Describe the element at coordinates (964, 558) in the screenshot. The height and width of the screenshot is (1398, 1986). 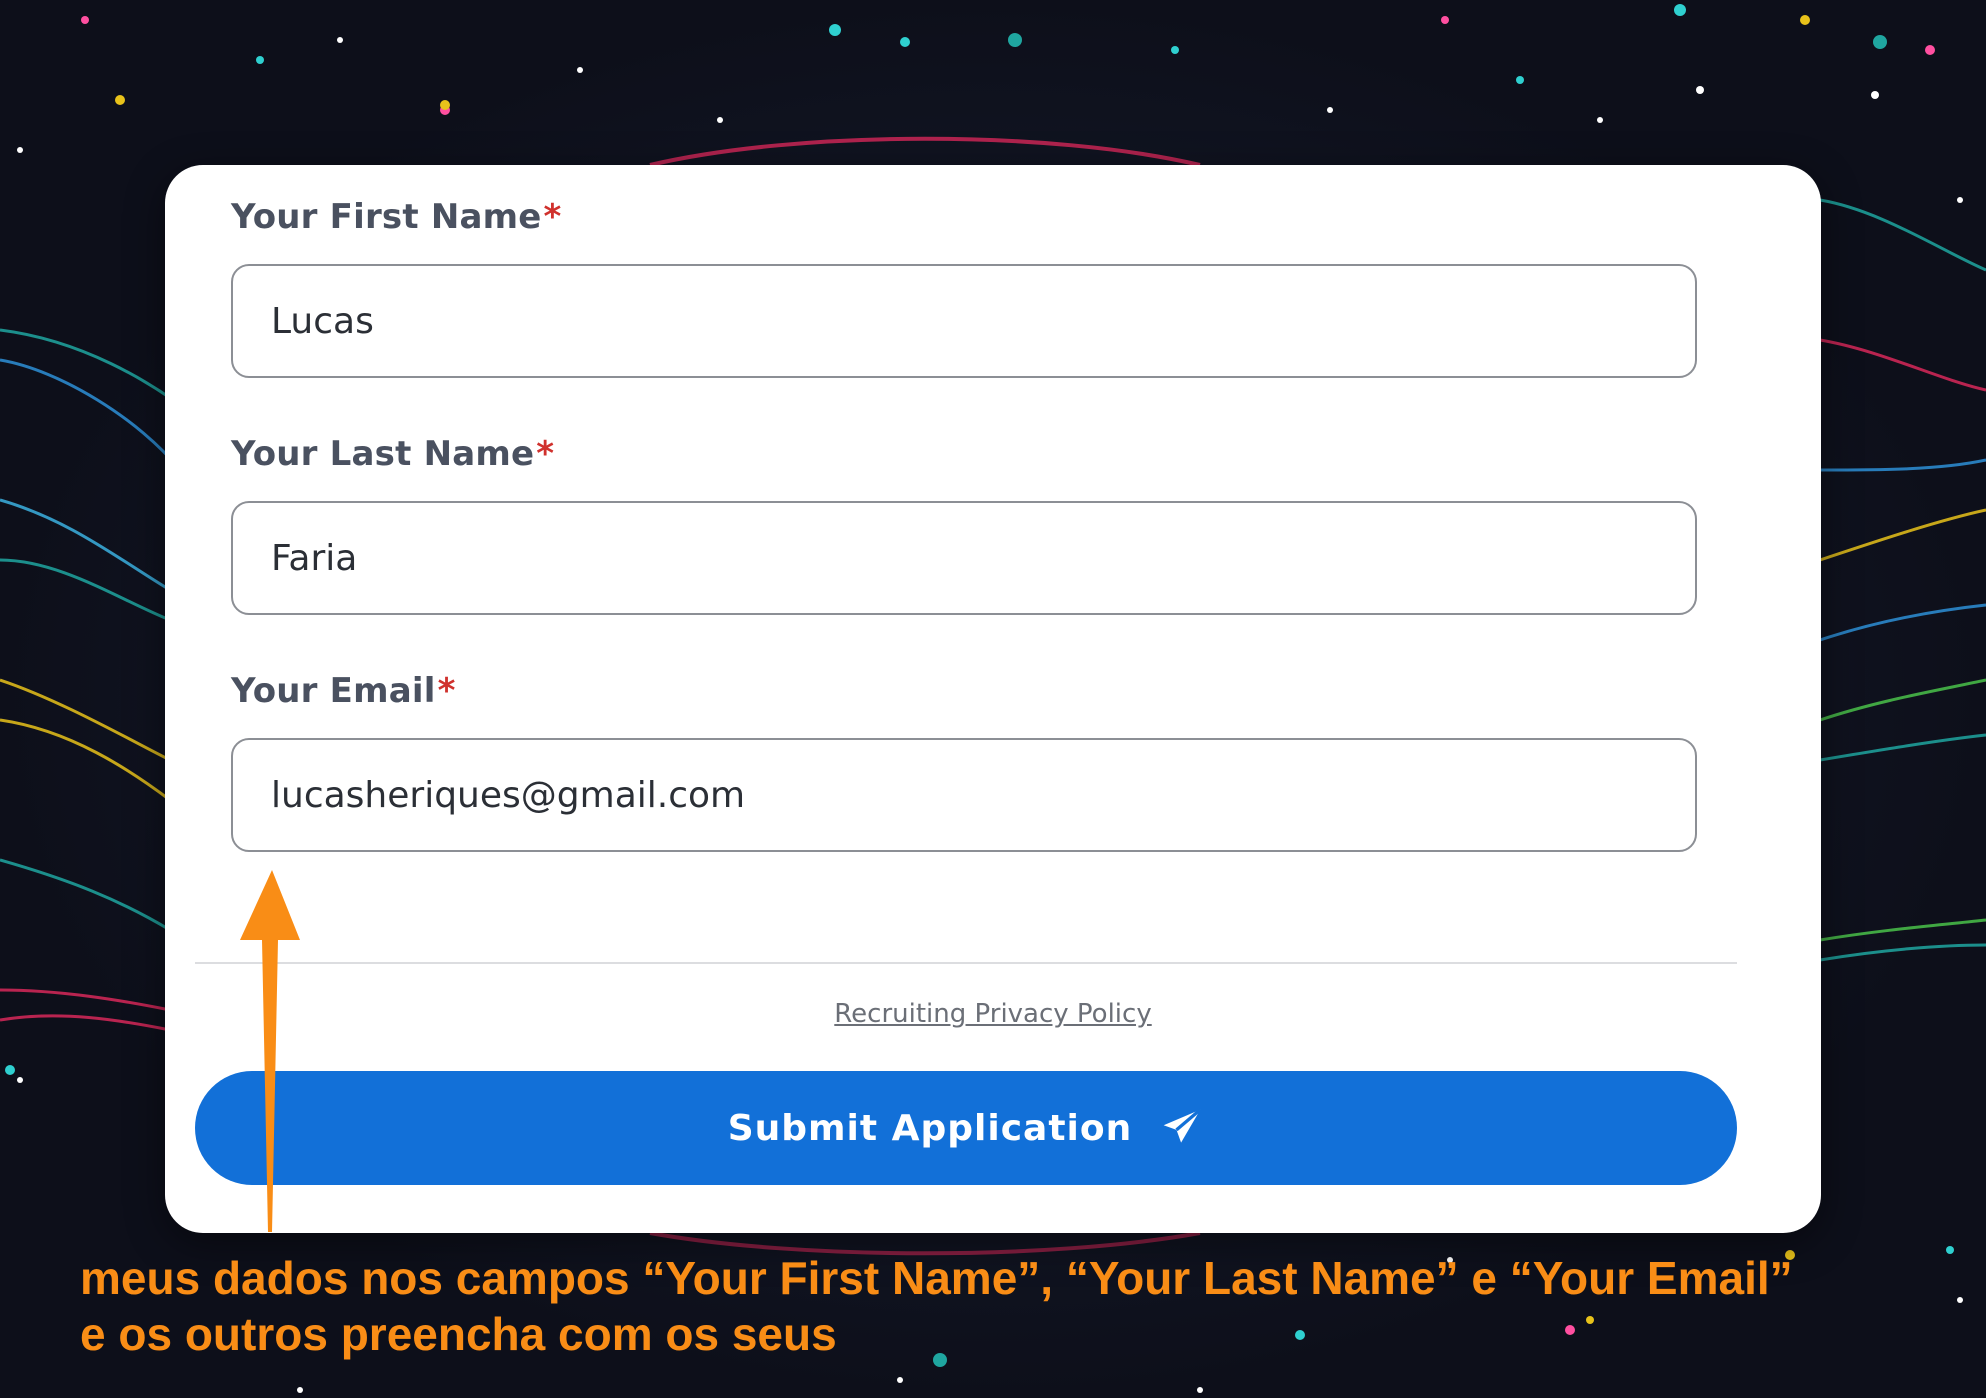
I see `last-name-input` at that location.